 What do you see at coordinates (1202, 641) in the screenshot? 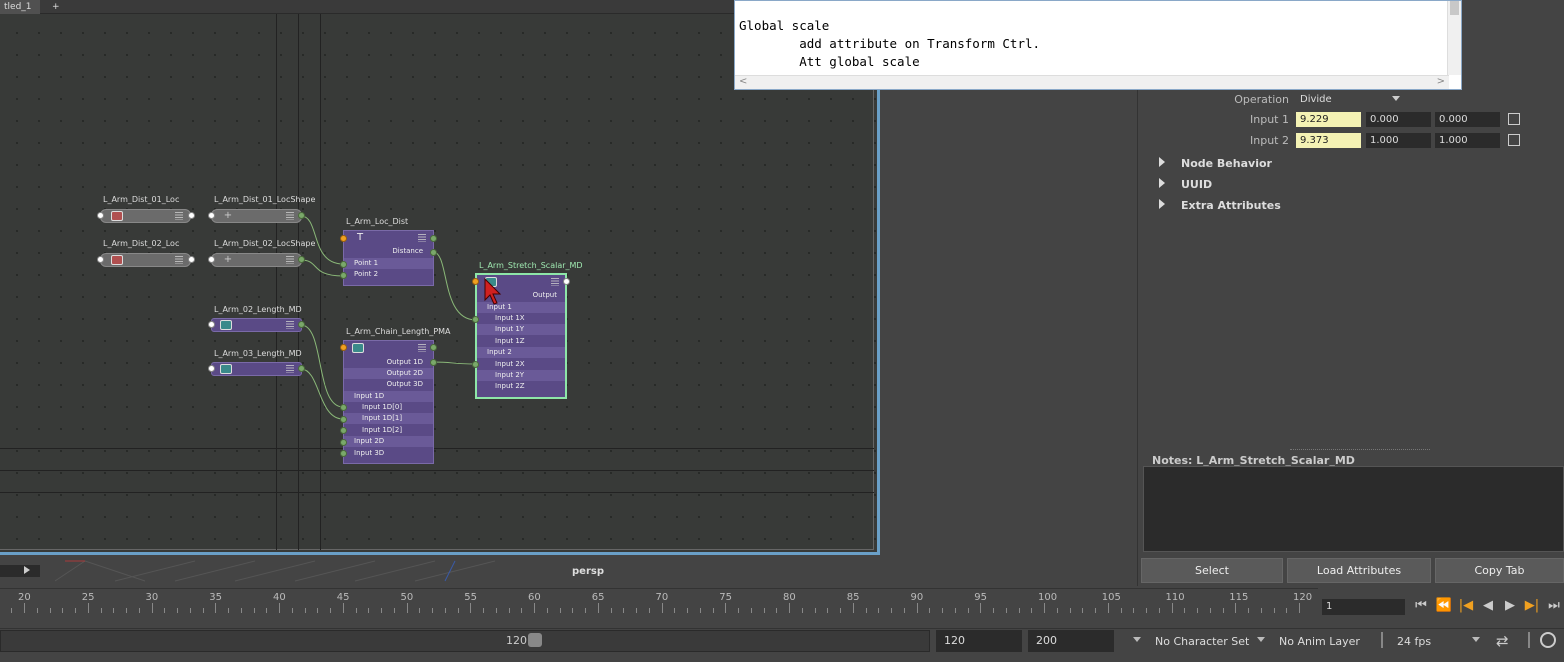
I see `character-set-dropdown: No Character Set` at bounding box center [1202, 641].